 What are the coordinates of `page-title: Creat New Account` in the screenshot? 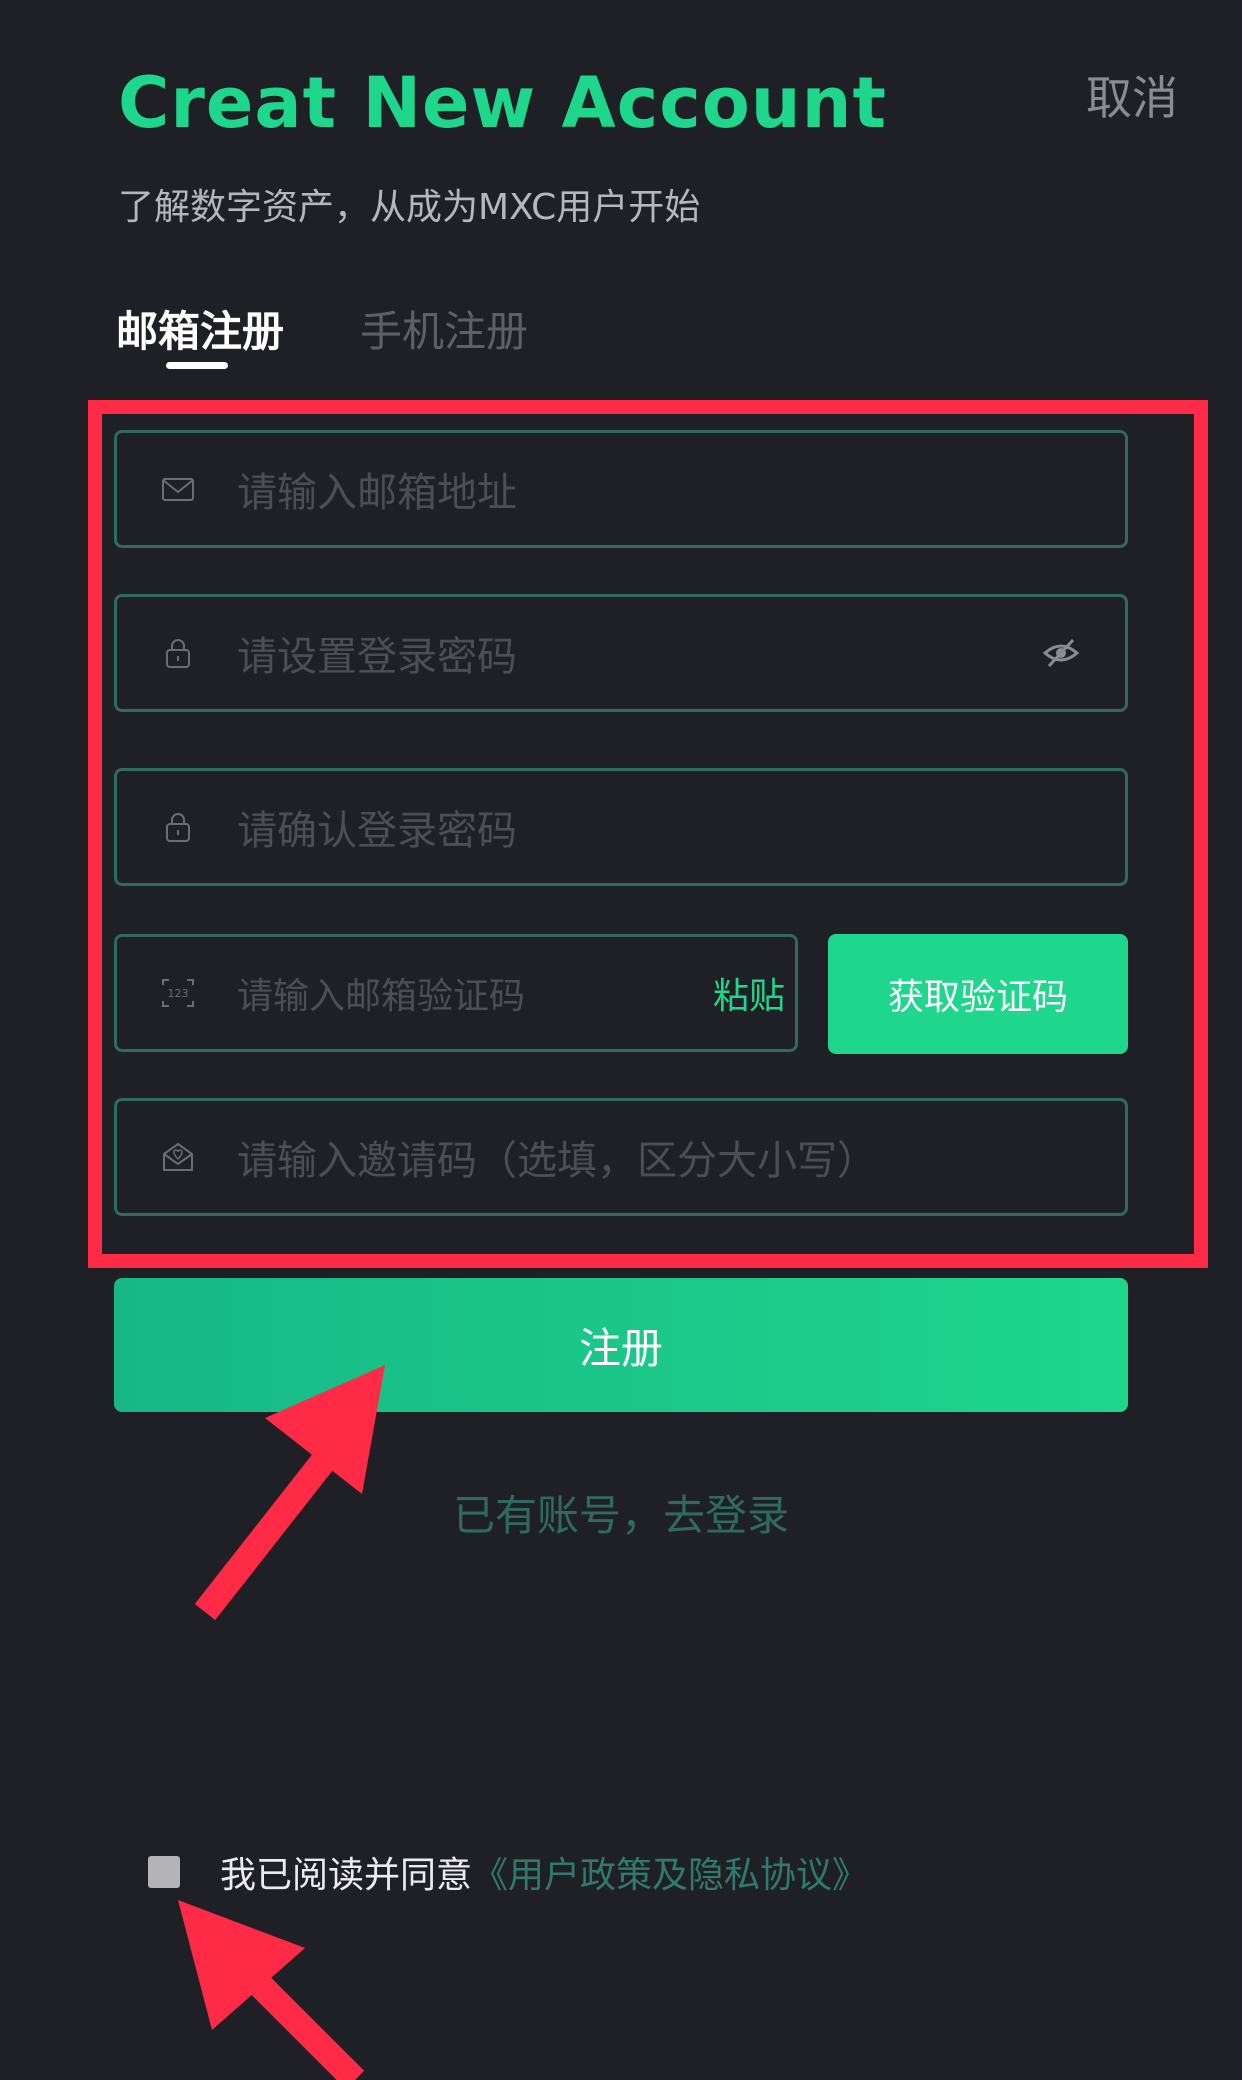 It's located at (502, 103).